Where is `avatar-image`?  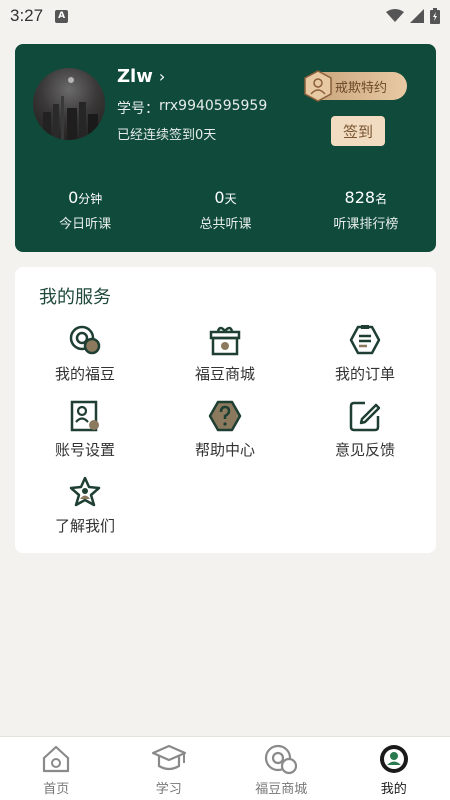
avatar-image is located at coordinates (70, 108).